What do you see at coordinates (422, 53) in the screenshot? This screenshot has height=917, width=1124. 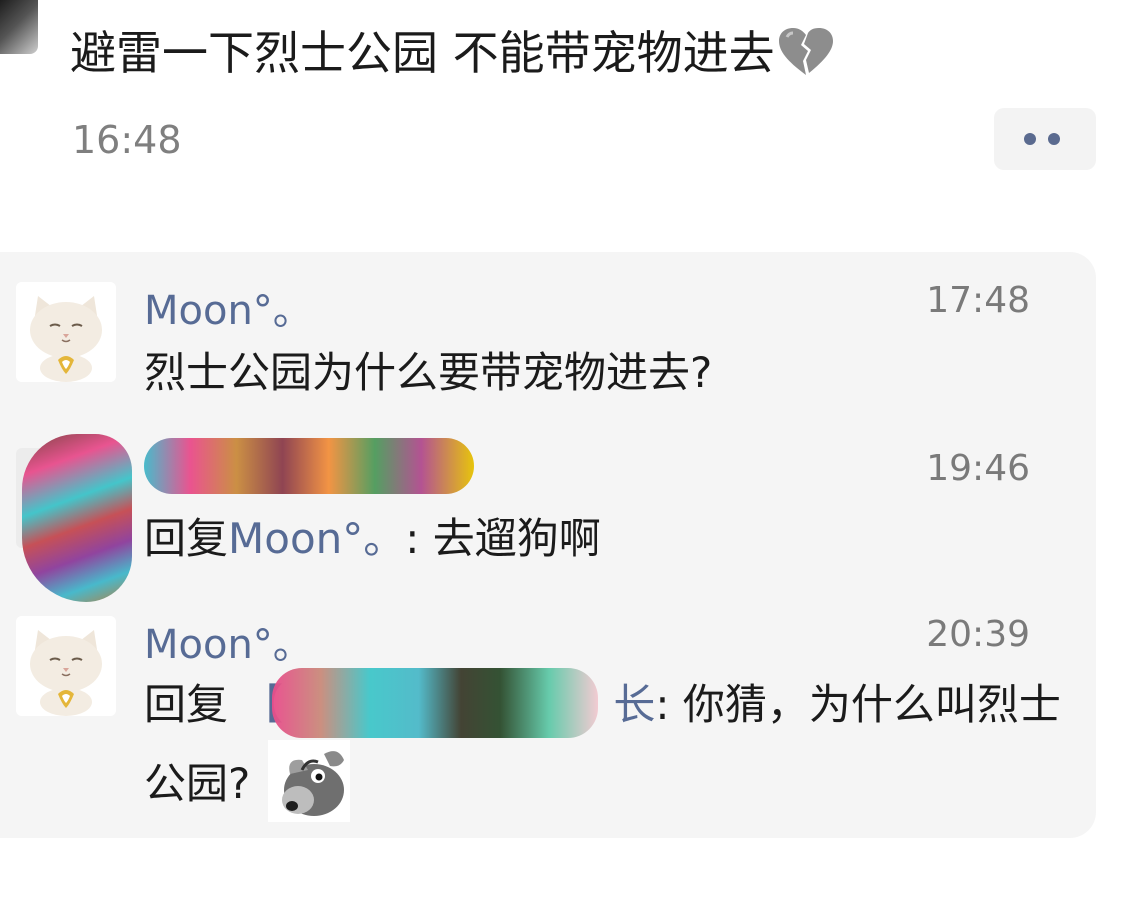 I see `post-text: 避雷一下烈士公园 不能带宠物进去` at bounding box center [422, 53].